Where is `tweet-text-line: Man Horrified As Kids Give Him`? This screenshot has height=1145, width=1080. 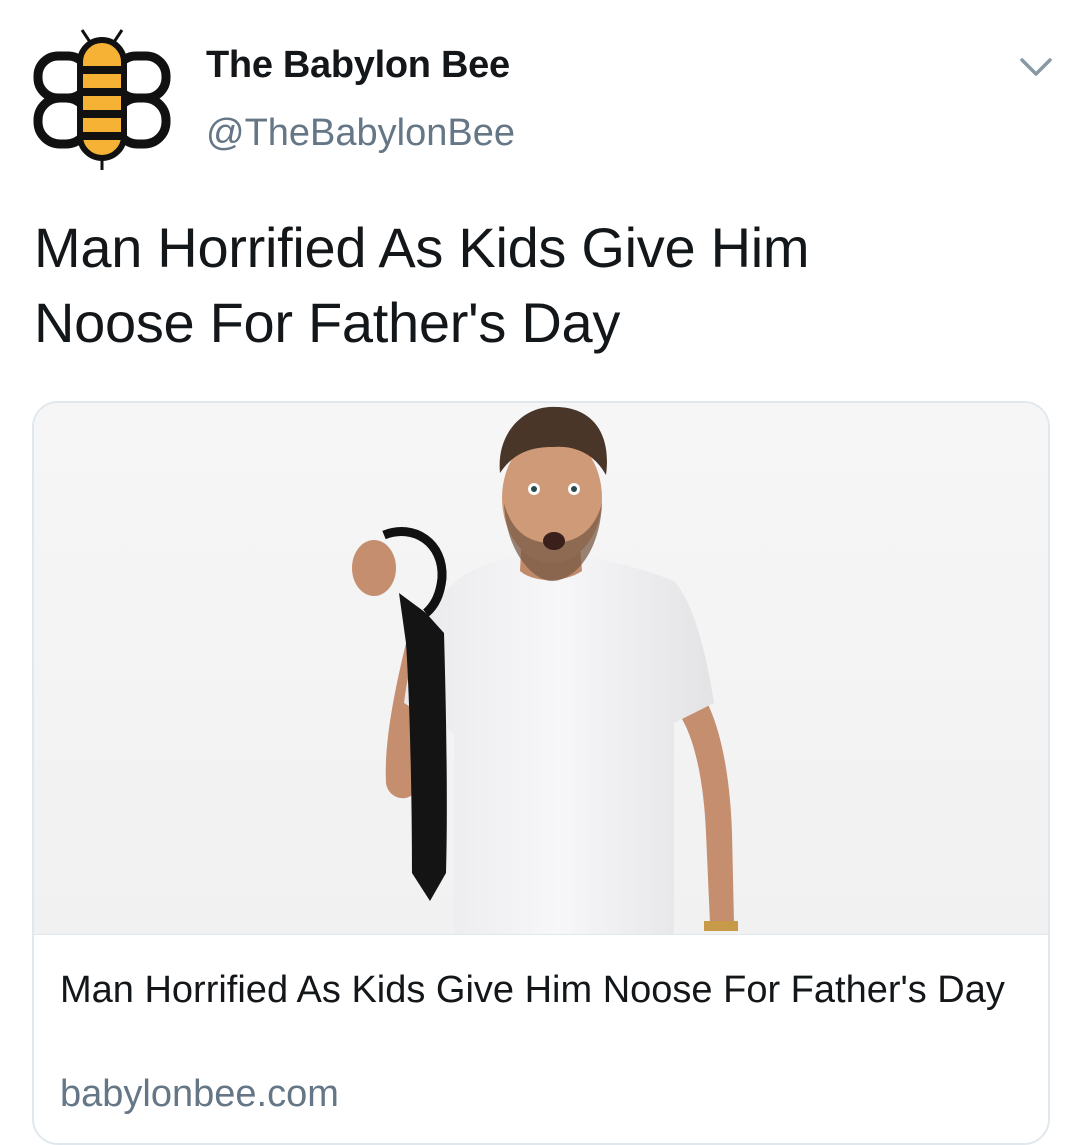
tweet-text-line: Man Horrified As Kids Give Him is located at coordinates (422, 247).